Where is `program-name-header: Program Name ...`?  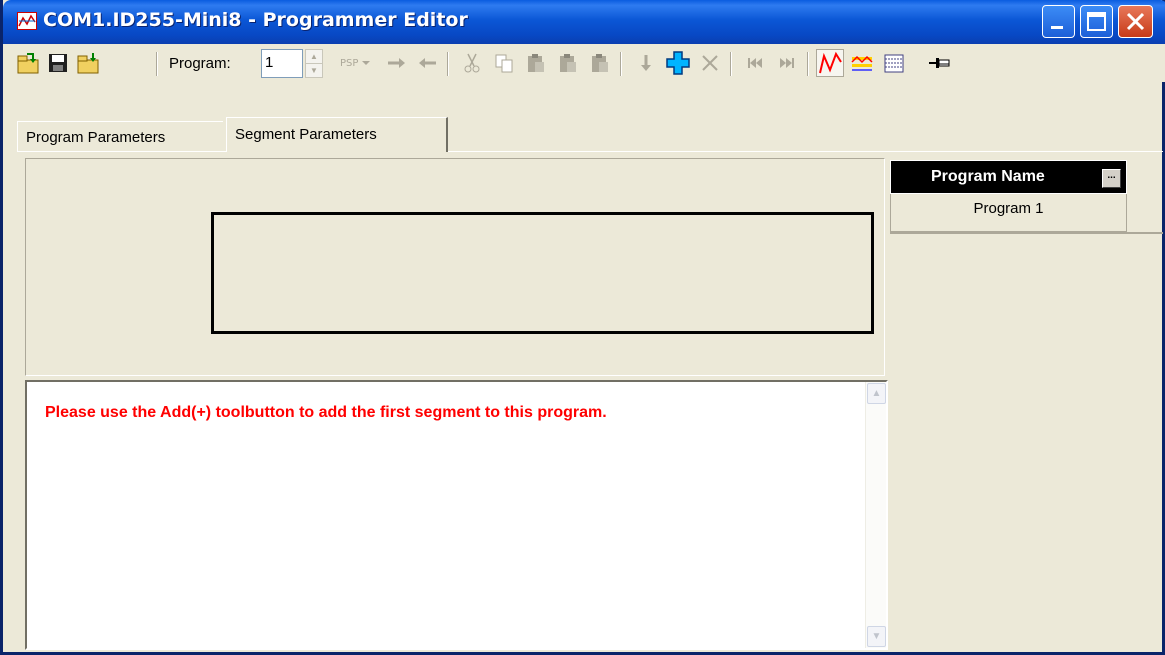 program-name-header: Program Name ... is located at coordinates (1008, 177).